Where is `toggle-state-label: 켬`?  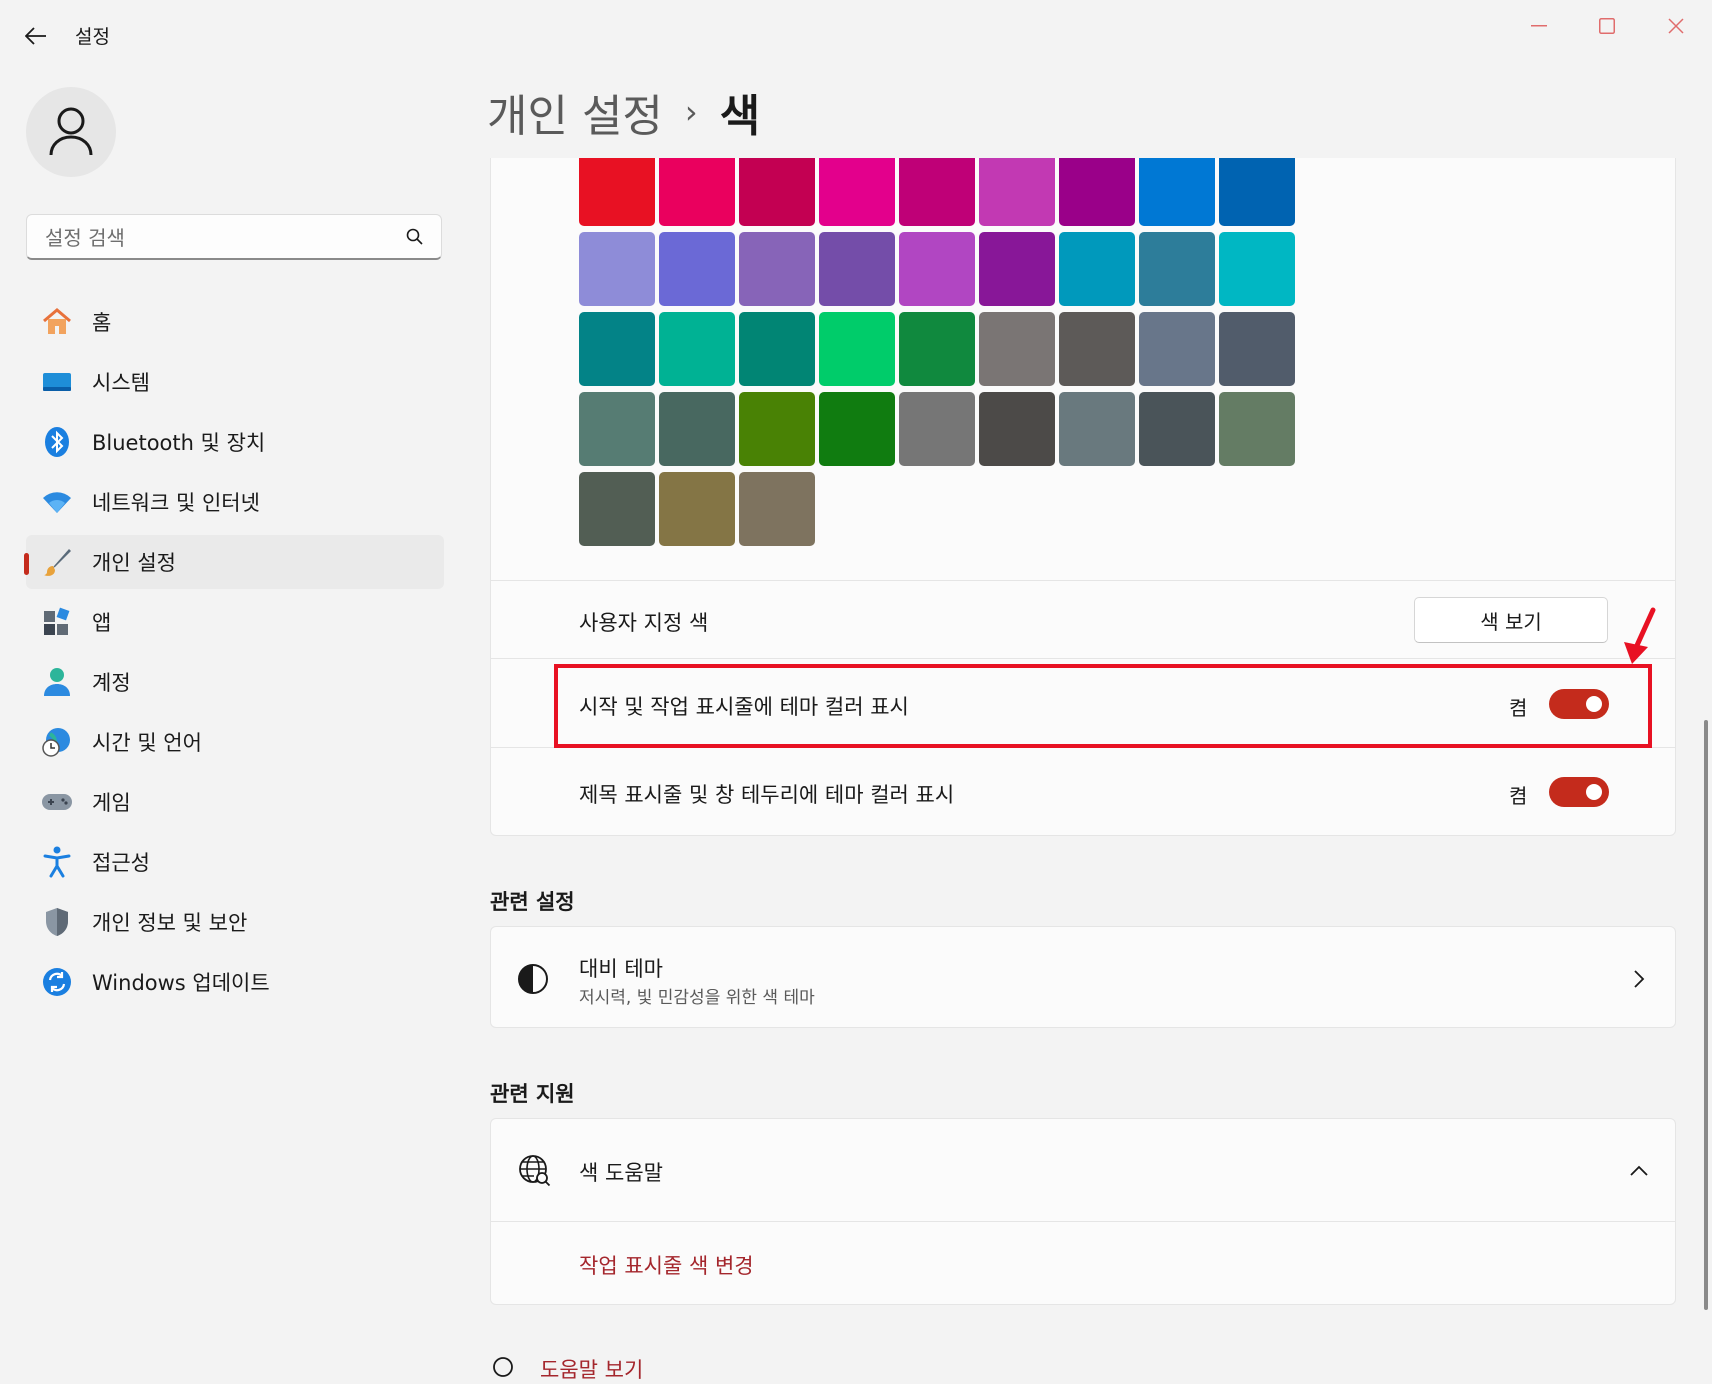 toggle-state-label: 켬 is located at coordinates (1518, 796).